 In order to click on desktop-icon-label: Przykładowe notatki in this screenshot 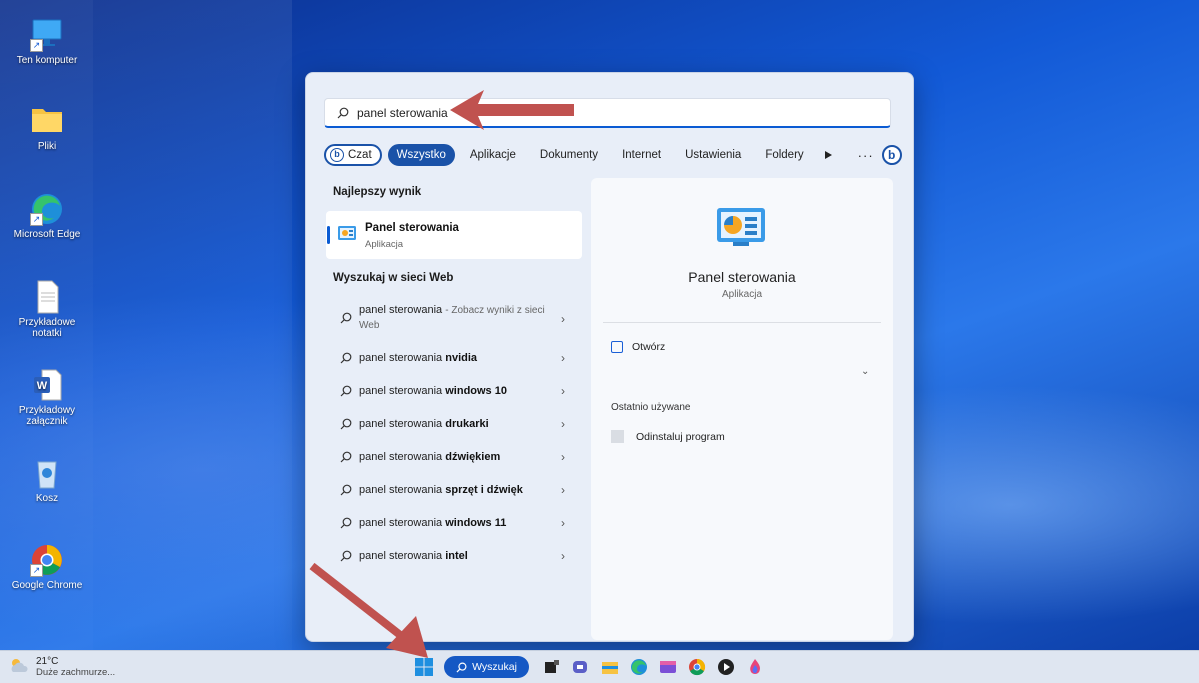, I will do `click(47, 328)`.